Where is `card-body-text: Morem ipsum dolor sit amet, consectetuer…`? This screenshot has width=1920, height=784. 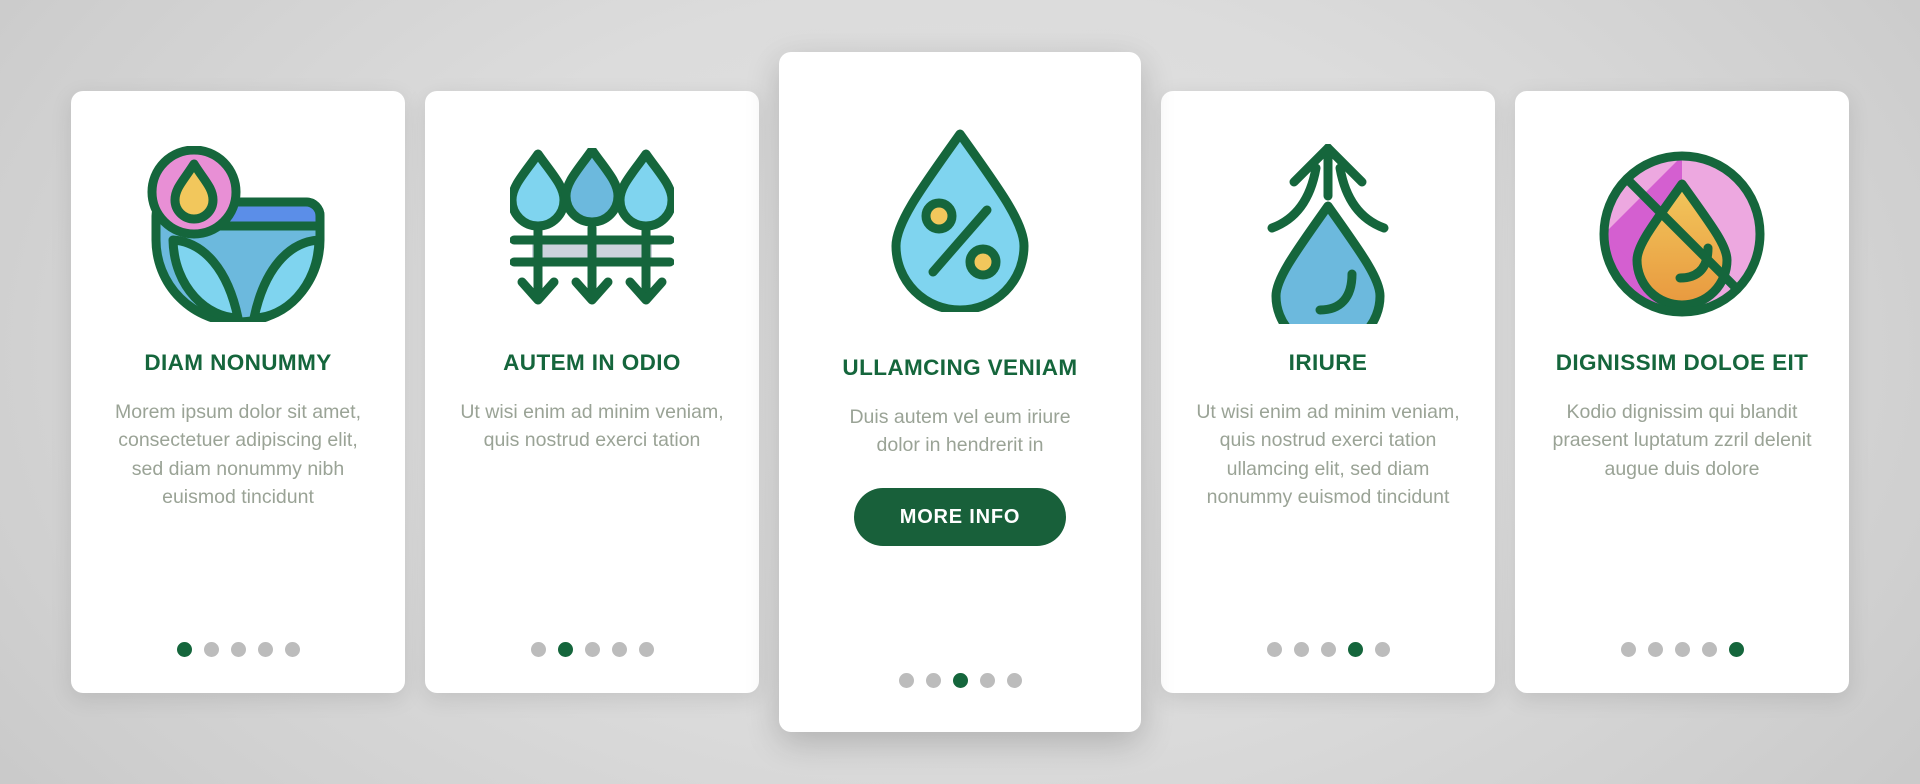
card-body-text: Morem ipsum dolor sit amet, consectetuer… is located at coordinates (238, 455).